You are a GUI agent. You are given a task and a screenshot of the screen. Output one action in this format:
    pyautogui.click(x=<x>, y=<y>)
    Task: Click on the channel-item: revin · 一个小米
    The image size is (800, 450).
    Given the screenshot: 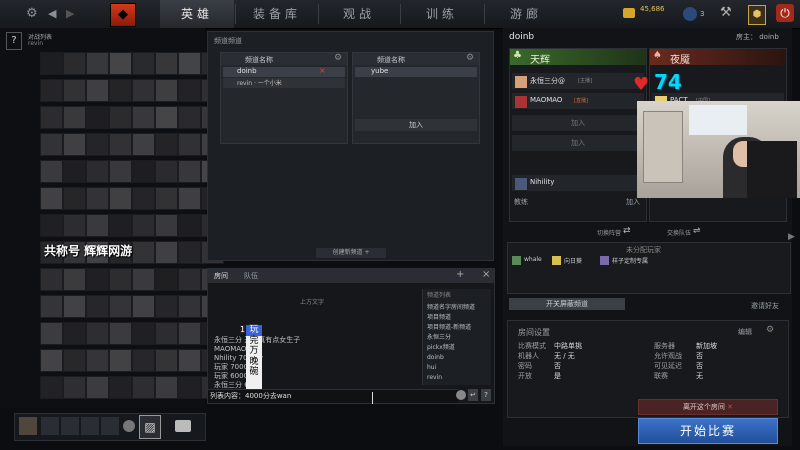 What is the action you would take?
    pyautogui.click(x=284, y=83)
    